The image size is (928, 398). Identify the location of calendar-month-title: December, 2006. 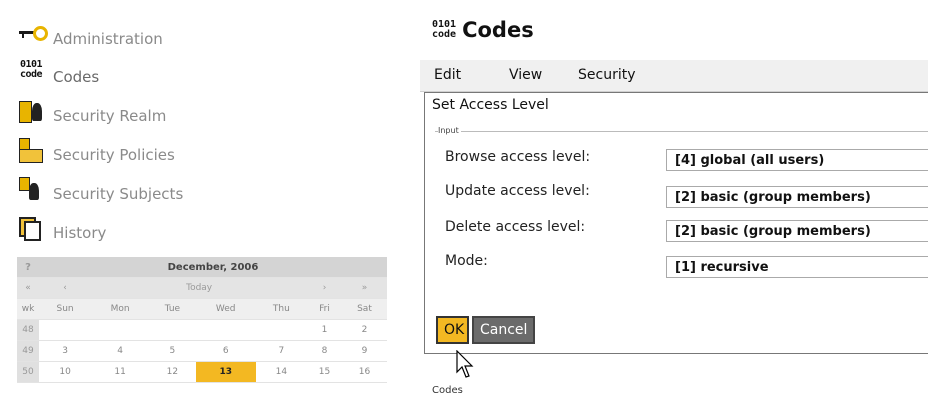
(213, 267).